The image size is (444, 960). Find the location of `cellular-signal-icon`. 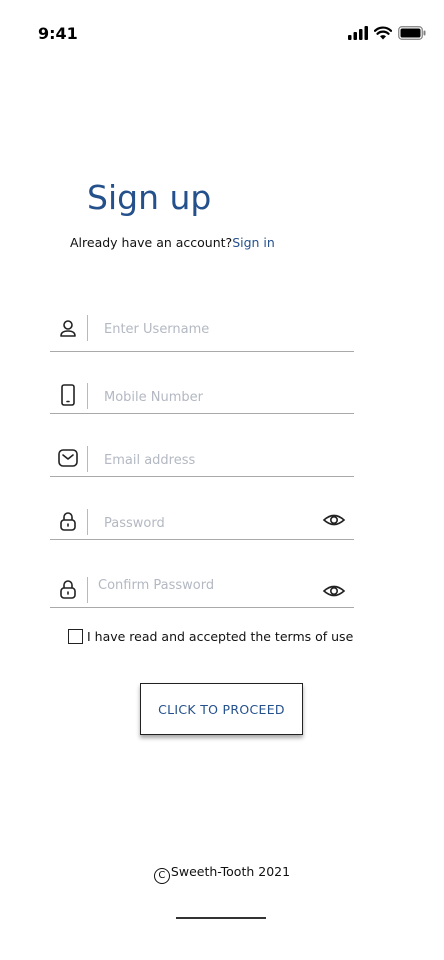

cellular-signal-icon is located at coordinates (358, 33).